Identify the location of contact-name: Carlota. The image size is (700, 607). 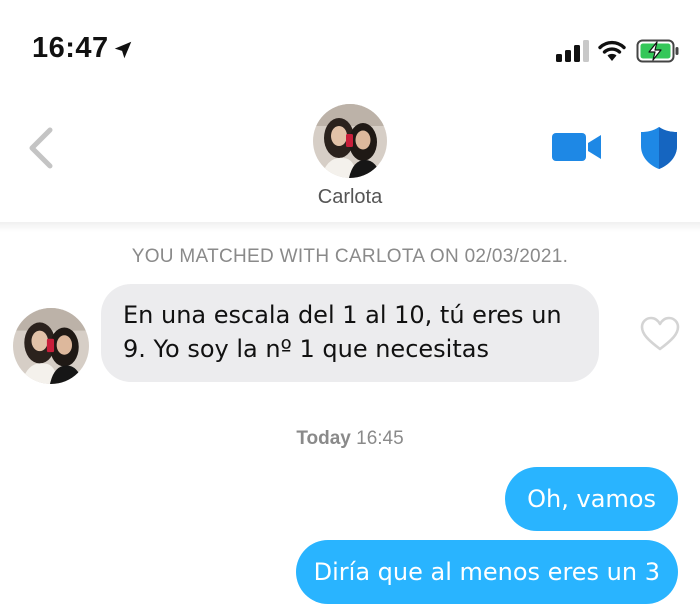
(350, 197).